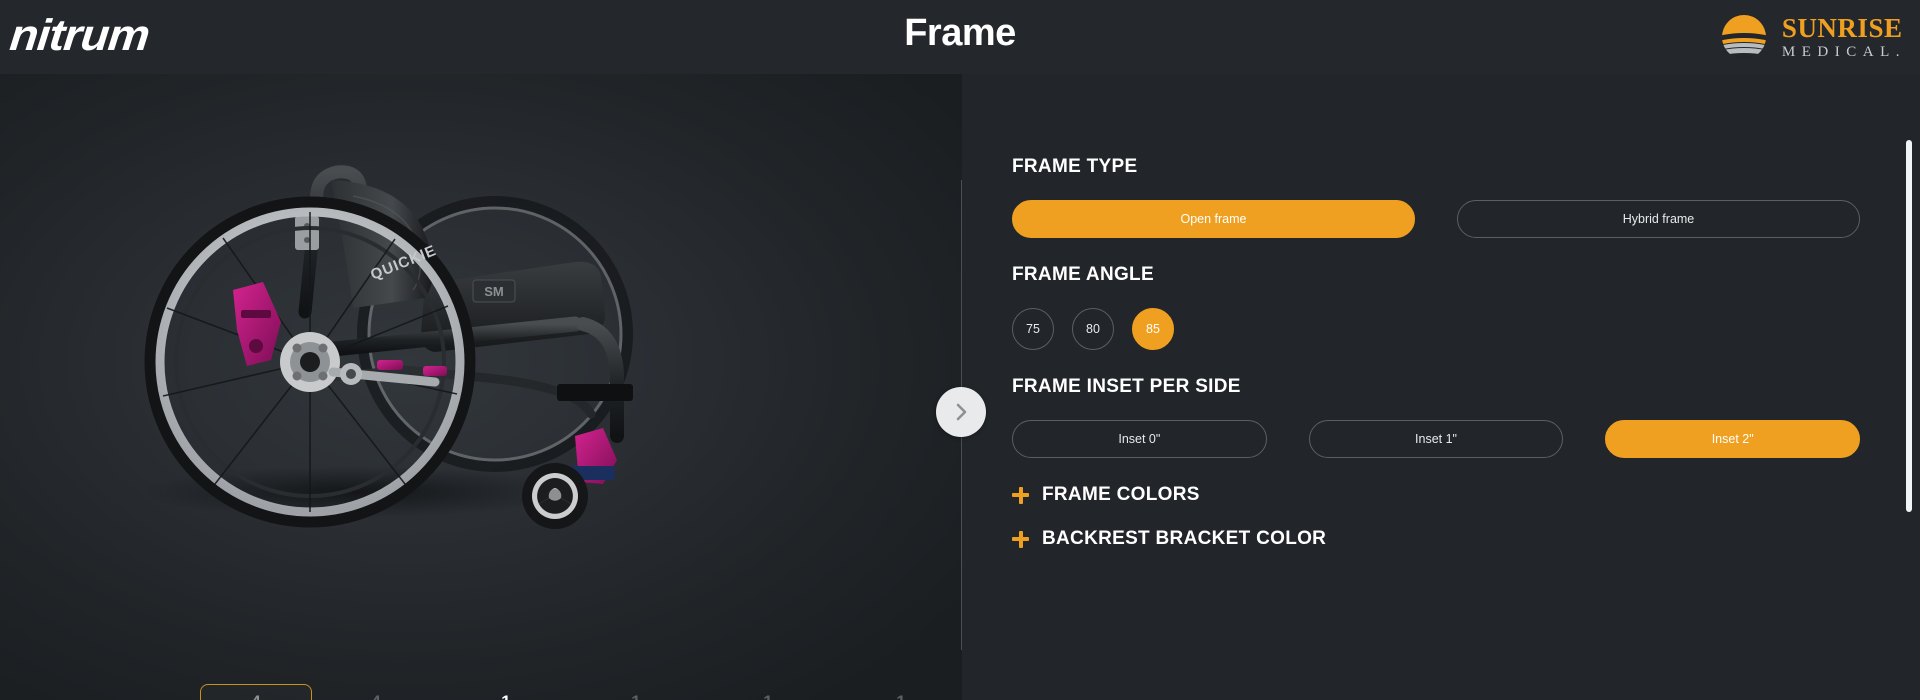 The image size is (1920, 700). I want to click on options-scrollbar-track, so click(1909, 390).